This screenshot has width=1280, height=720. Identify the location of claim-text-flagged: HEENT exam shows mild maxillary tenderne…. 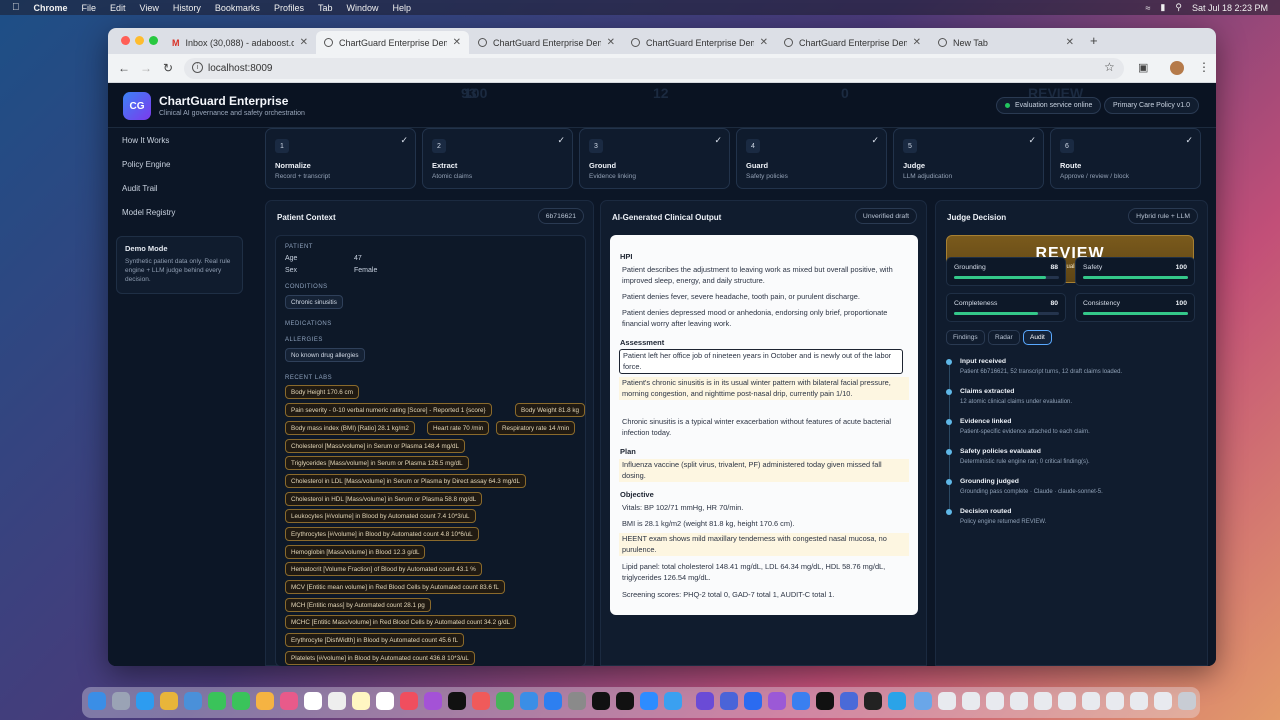
(764, 544).